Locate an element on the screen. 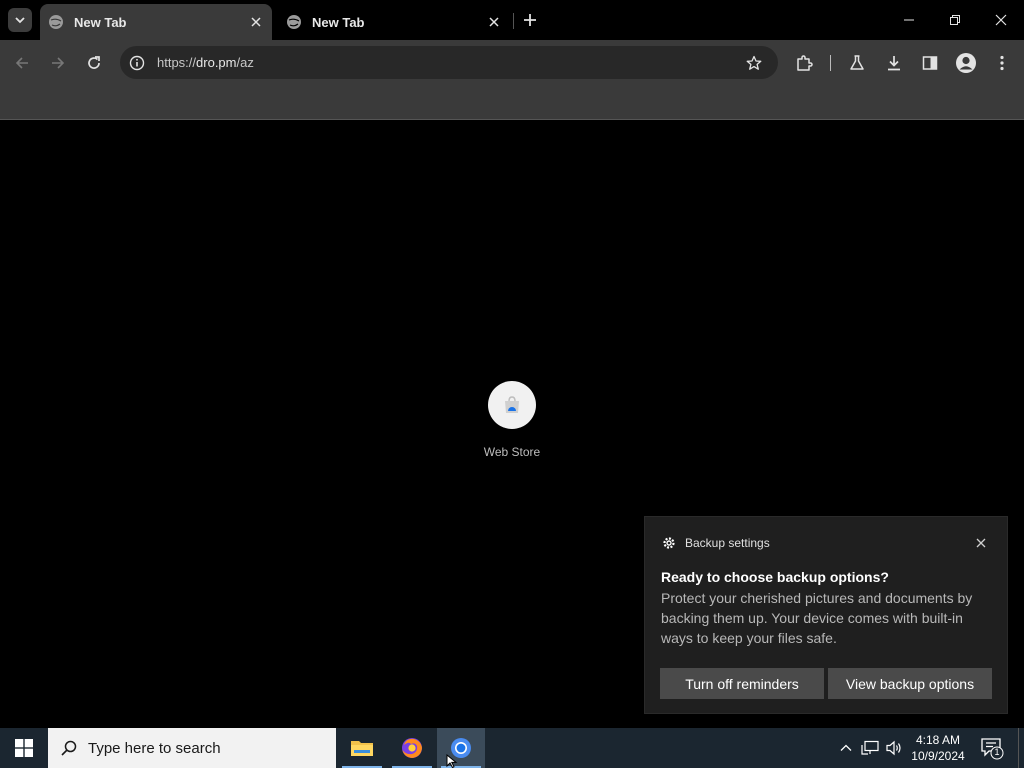  firefox-icon is located at coordinates (412, 748).